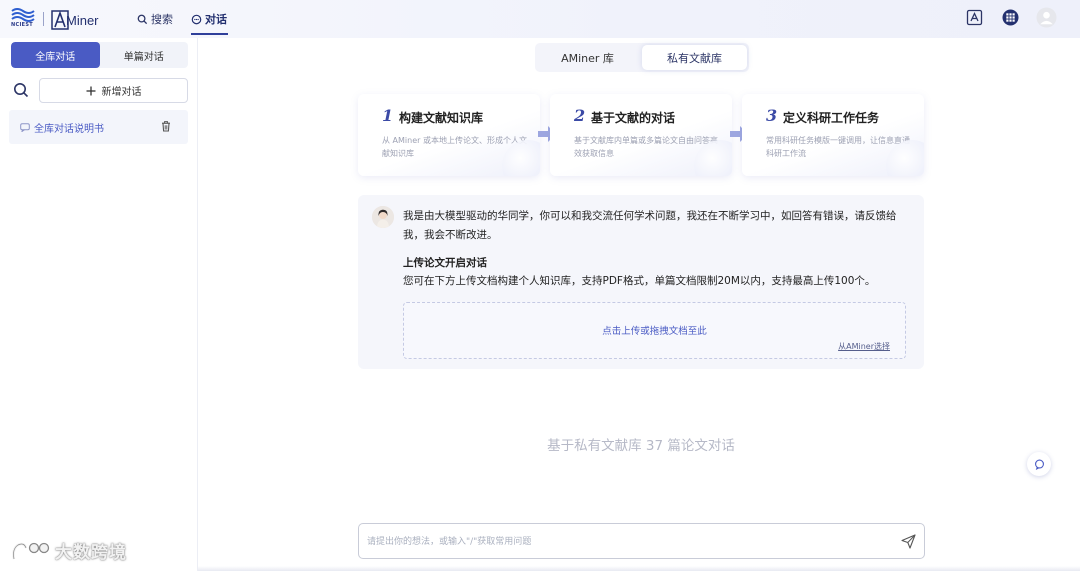 Image resolution: width=1080 pixels, height=571 pixels. What do you see at coordinates (144, 55) in the screenshot?
I see `tab-single-paper-chat: 单篇对话` at bounding box center [144, 55].